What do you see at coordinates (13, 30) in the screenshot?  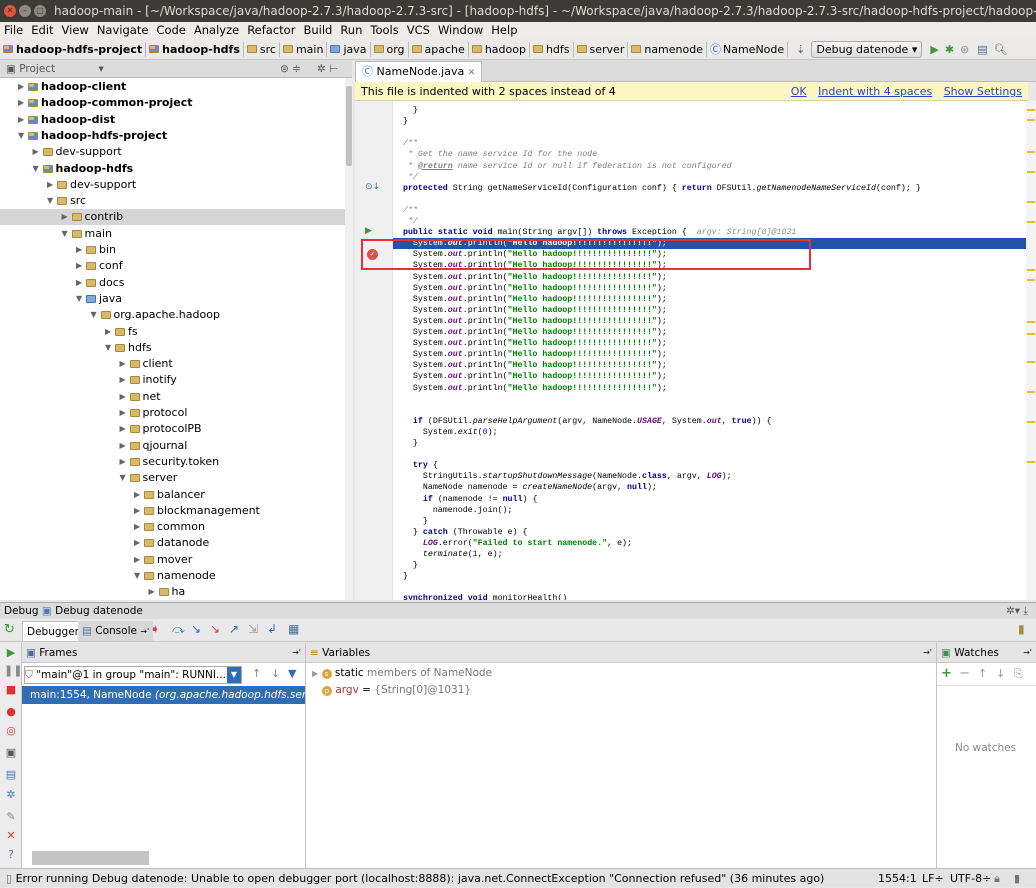 I see `menu-file: File` at bounding box center [13, 30].